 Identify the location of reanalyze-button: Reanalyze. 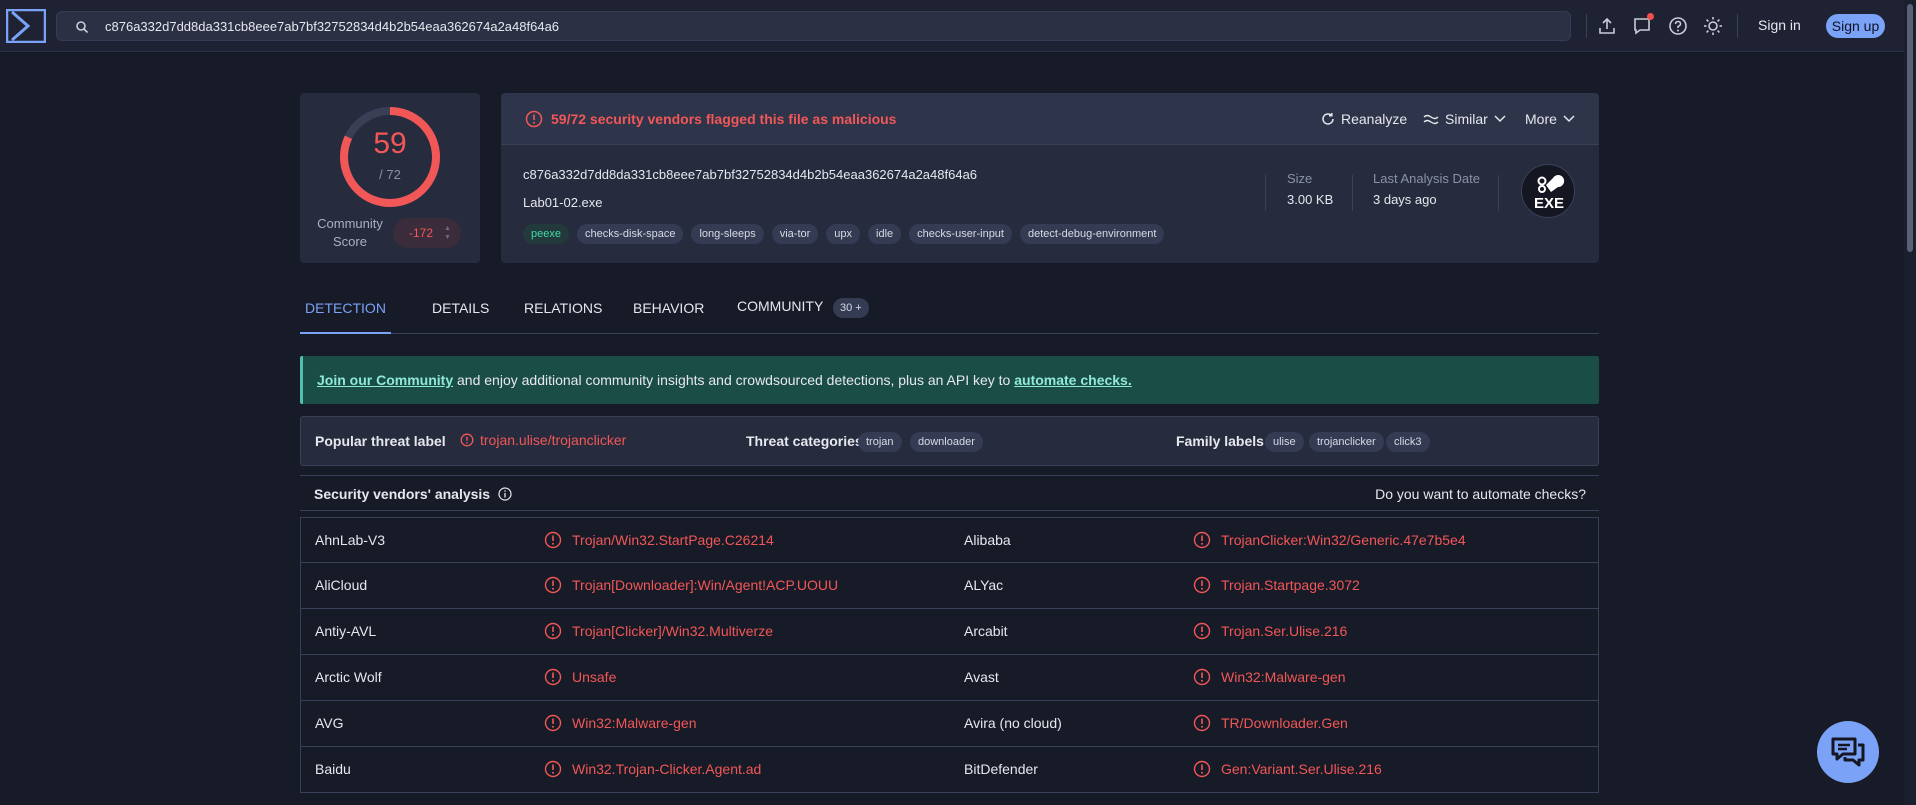
(1364, 119).